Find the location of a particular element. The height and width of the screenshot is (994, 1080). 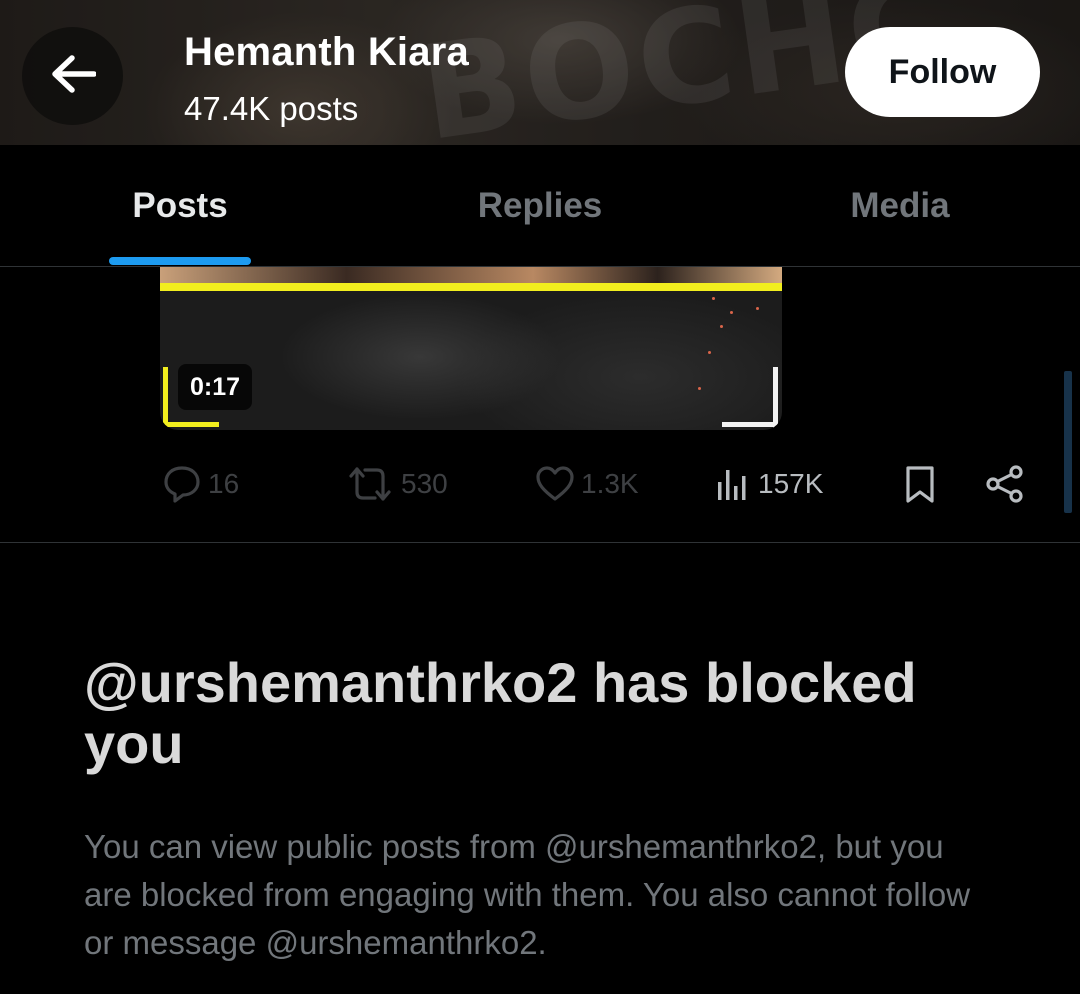

bookmark-button is located at coordinates (920, 484).